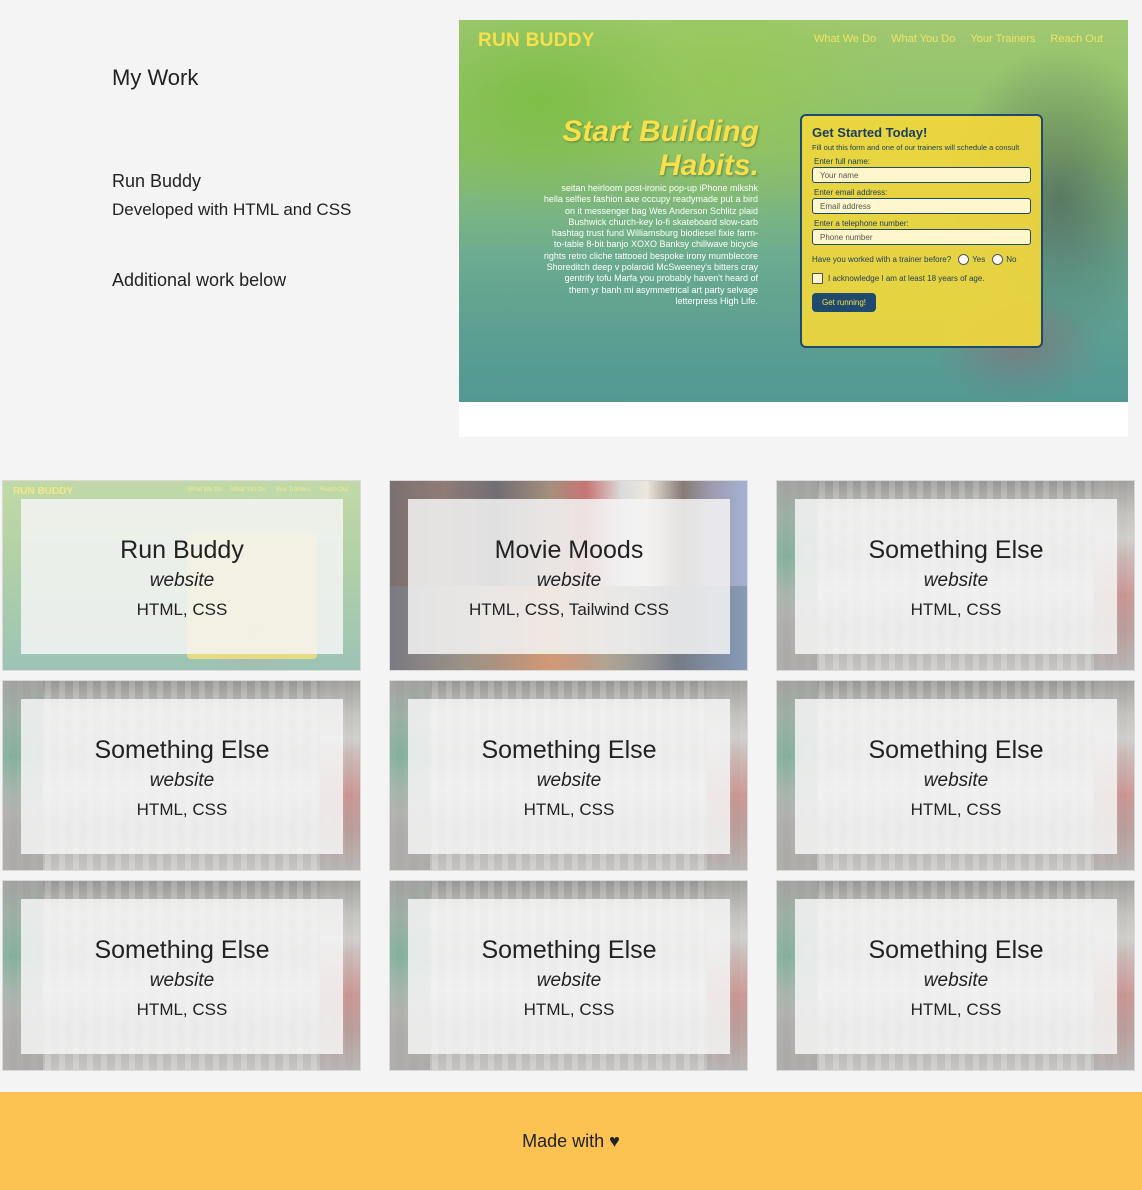  I want to click on featured-project-description: Developed with HTML and CSS, so click(232, 209).